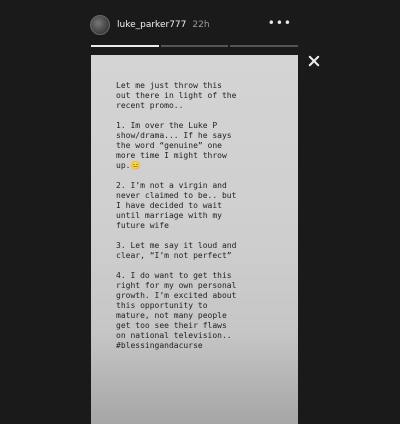 The height and width of the screenshot is (424, 400). What do you see at coordinates (100, 25) in the screenshot?
I see `avatar` at bounding box center [100, 25].